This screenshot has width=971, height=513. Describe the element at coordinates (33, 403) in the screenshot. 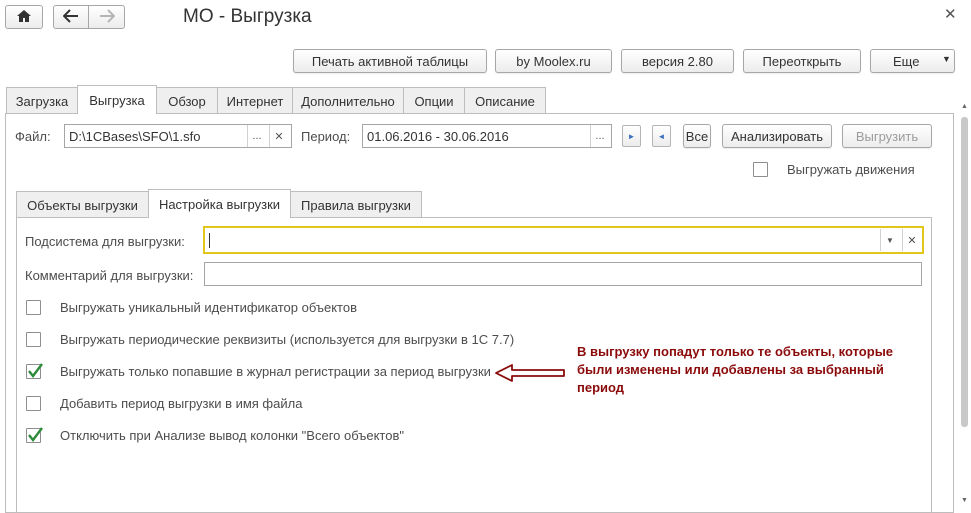

I see `option-period-in-filename-checkbox` at that location.